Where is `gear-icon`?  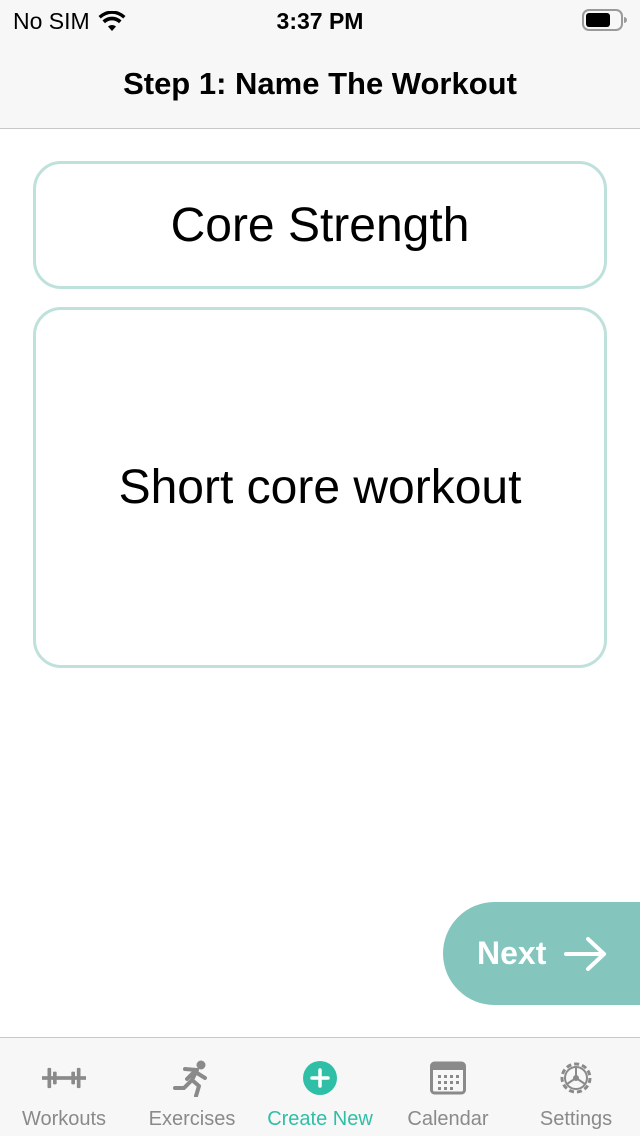
gear-icon is located at coordinates (576, 1078).